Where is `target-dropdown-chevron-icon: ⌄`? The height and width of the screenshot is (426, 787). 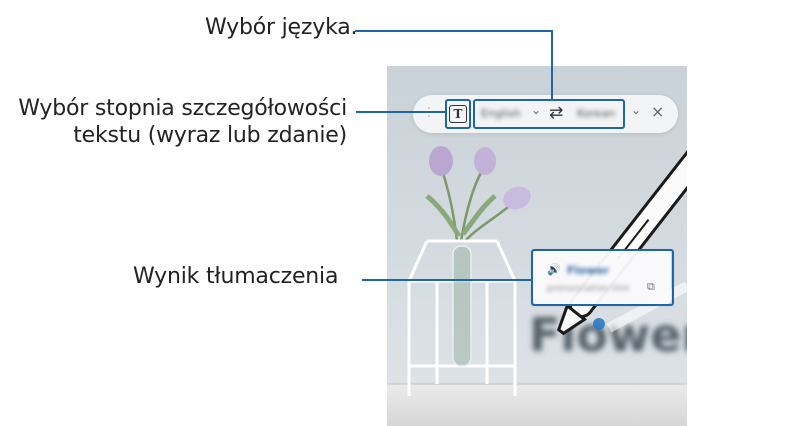 target-dropdown-chevron-icon: ⌄ is located at coordinates (636, 110).